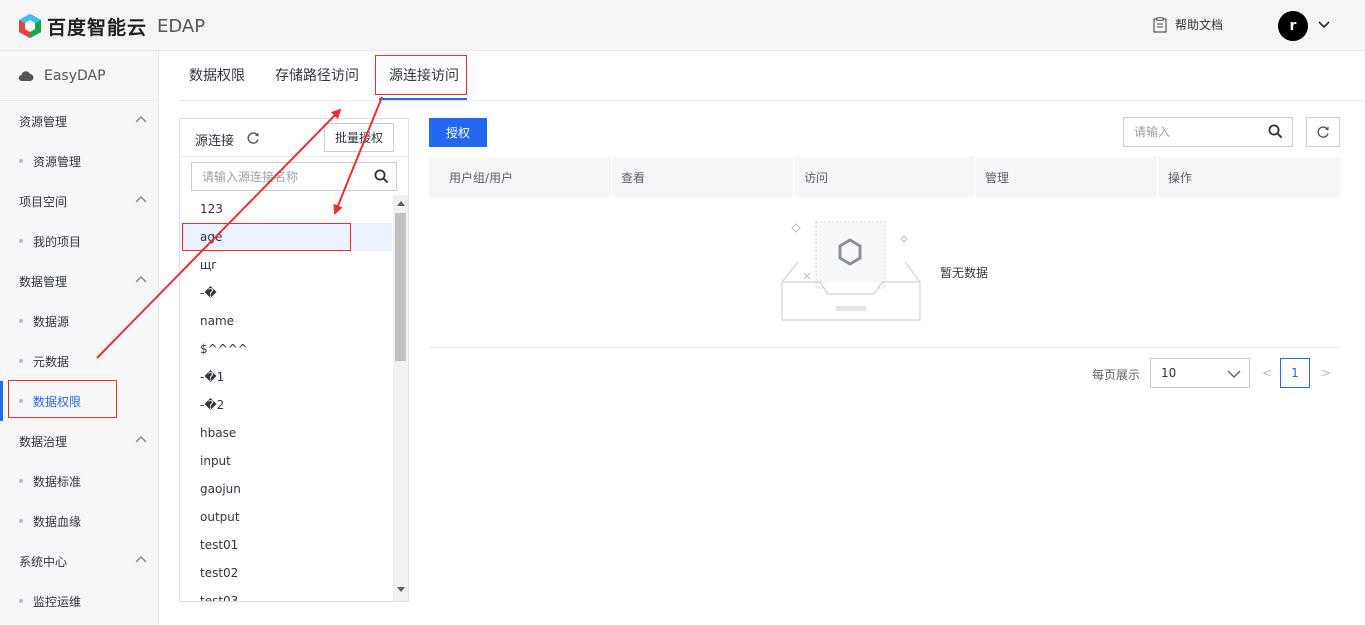 The image size is (1365, 625). What do you see at coordinates (286, 517) in the screenshot?
I see `list-item: output` at bounding box center [286, 517].